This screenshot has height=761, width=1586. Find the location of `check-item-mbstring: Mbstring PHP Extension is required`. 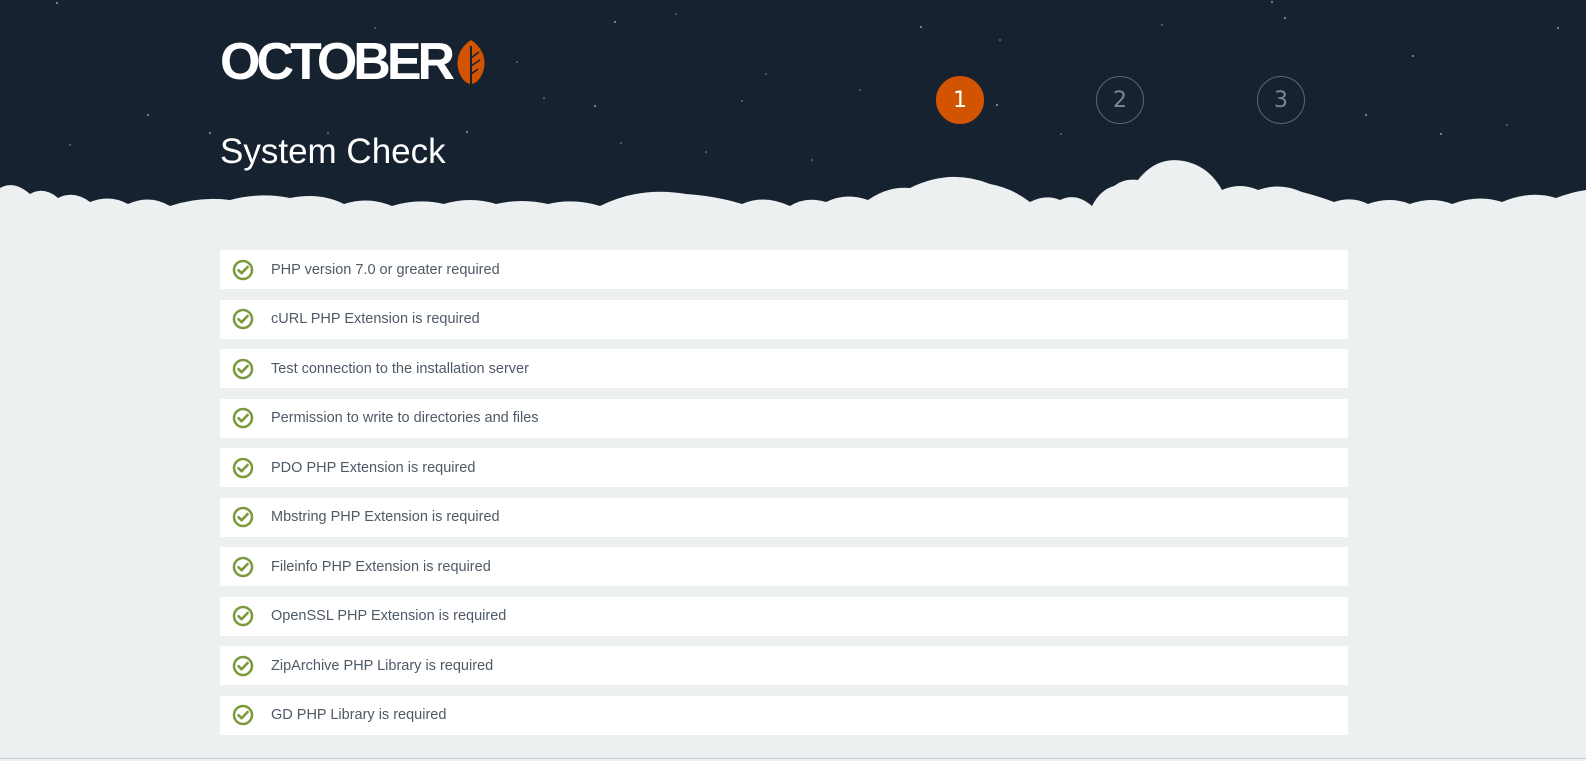

check-item-mbstring: Mbstring PHP Extension is required is located at coordinates (784, 517).